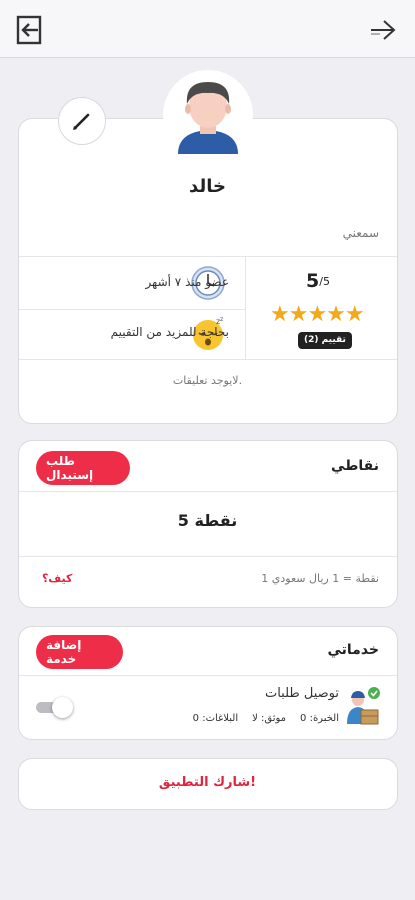 The height and width of the screenshot is (900, 415). I want to click on logout-button, so click(30, 30).